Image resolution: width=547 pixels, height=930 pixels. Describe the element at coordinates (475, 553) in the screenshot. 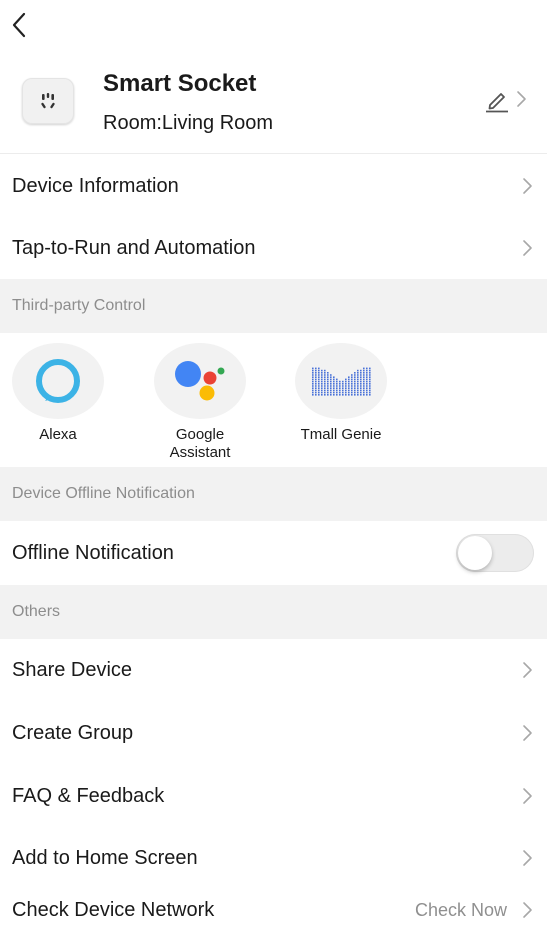

I see `toggle-knob` at that location.